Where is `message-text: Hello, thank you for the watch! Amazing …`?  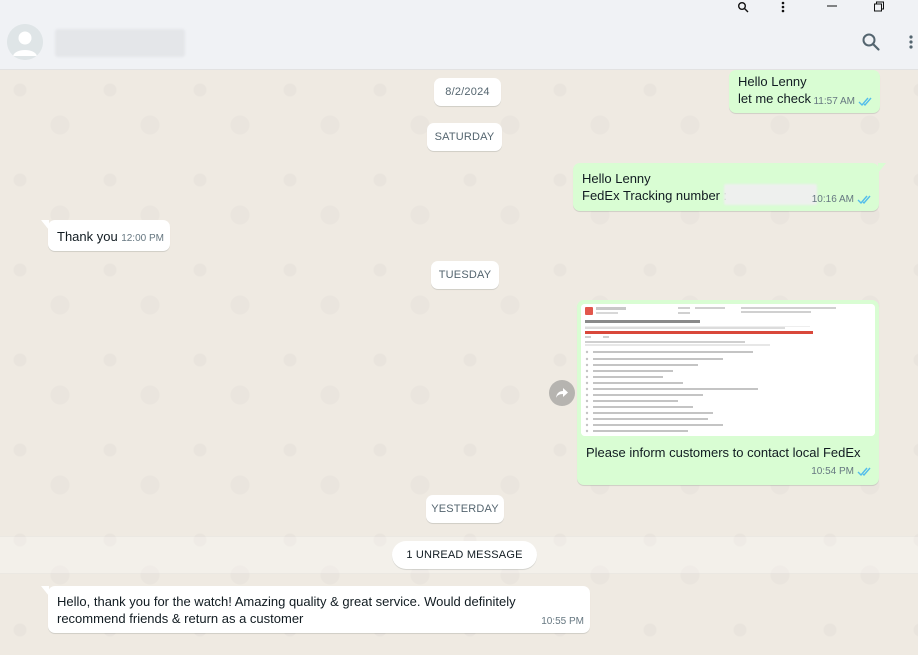 message-text: Hello, thank you for the watch! Amazing … is located at coordinates (286, 610).